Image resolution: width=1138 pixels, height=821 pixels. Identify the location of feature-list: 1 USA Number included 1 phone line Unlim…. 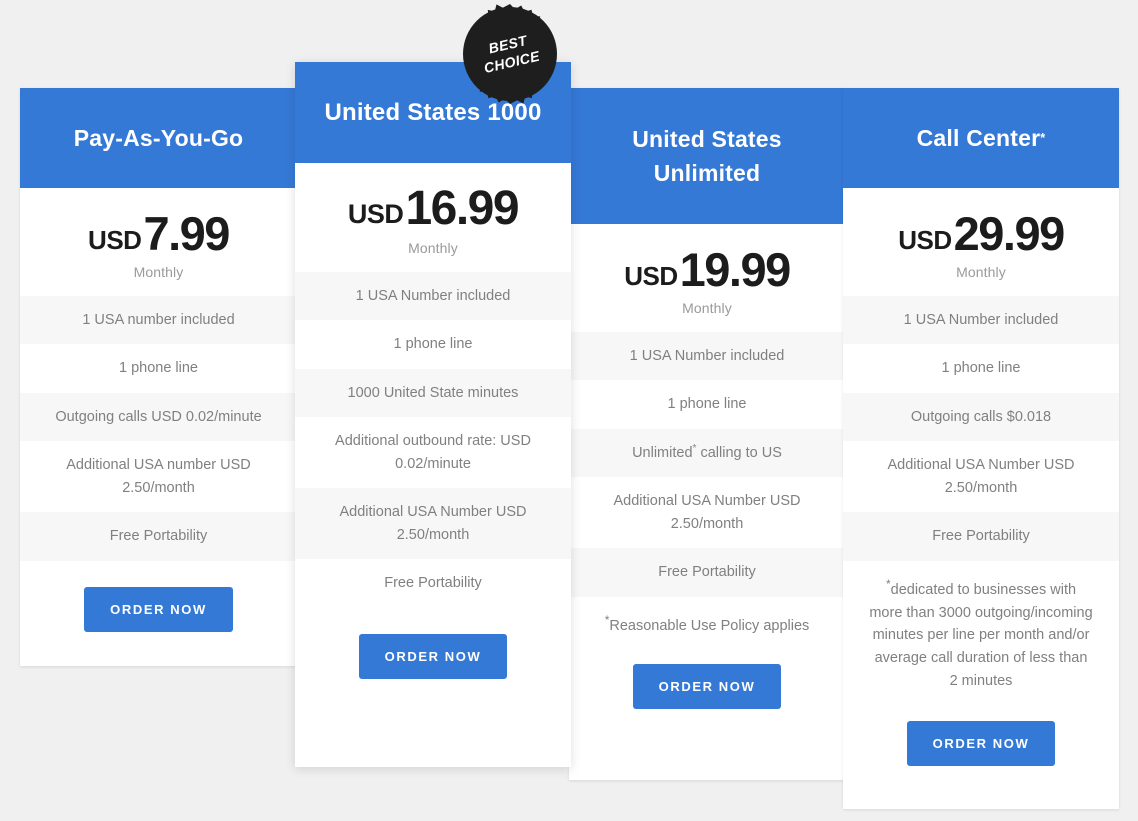
(707, 464).